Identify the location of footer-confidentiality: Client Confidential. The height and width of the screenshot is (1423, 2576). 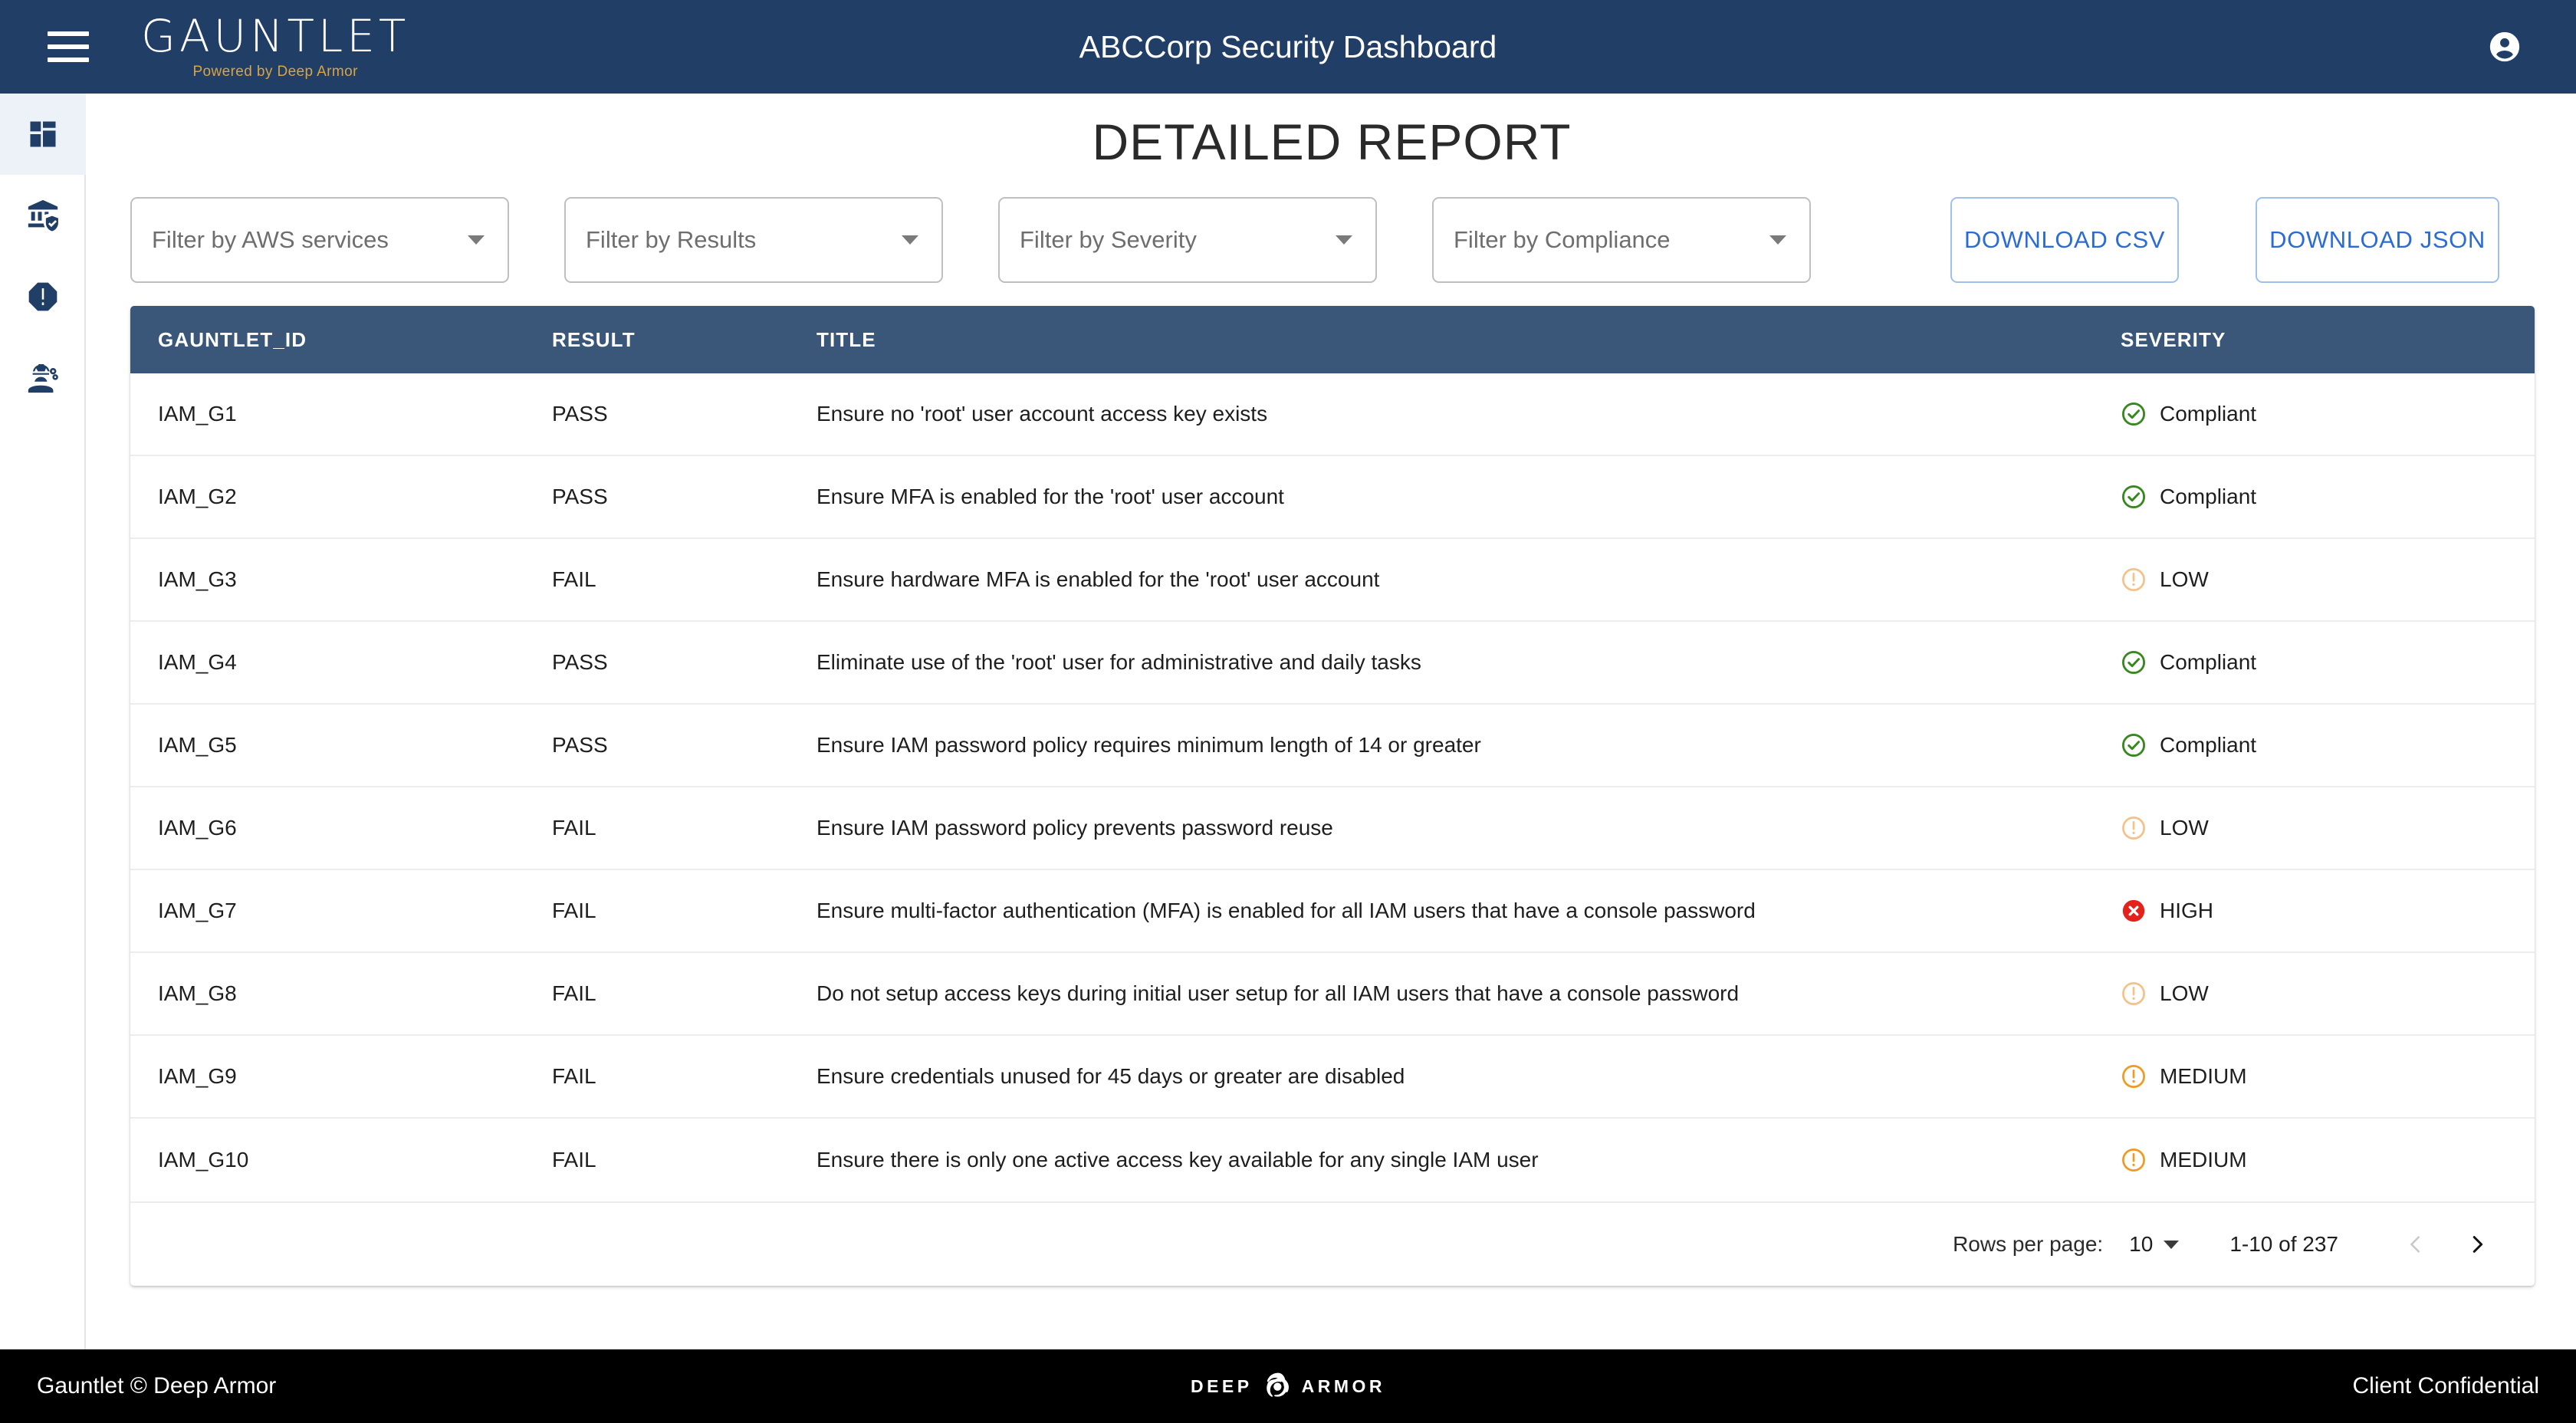
(2445, 1385).